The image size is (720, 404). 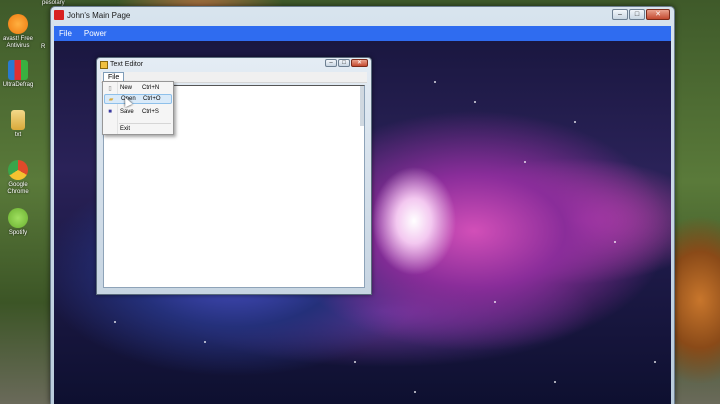 I want to click on avast-icon, so click(x=18, y=24).